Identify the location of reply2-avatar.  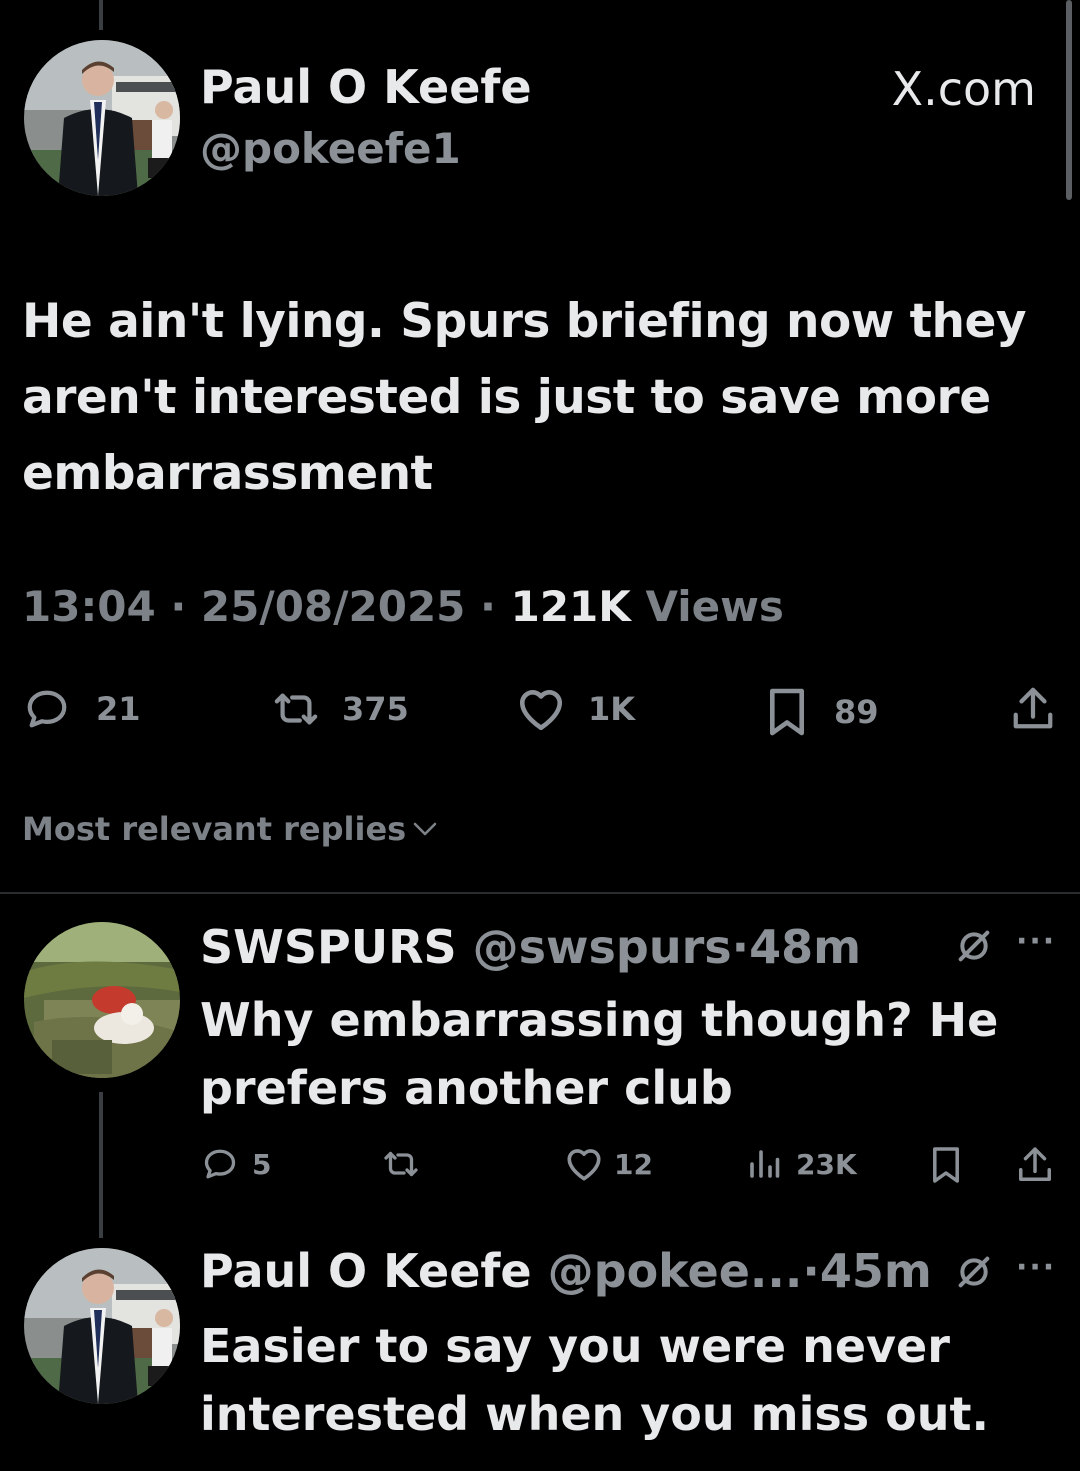
(102, 1326).